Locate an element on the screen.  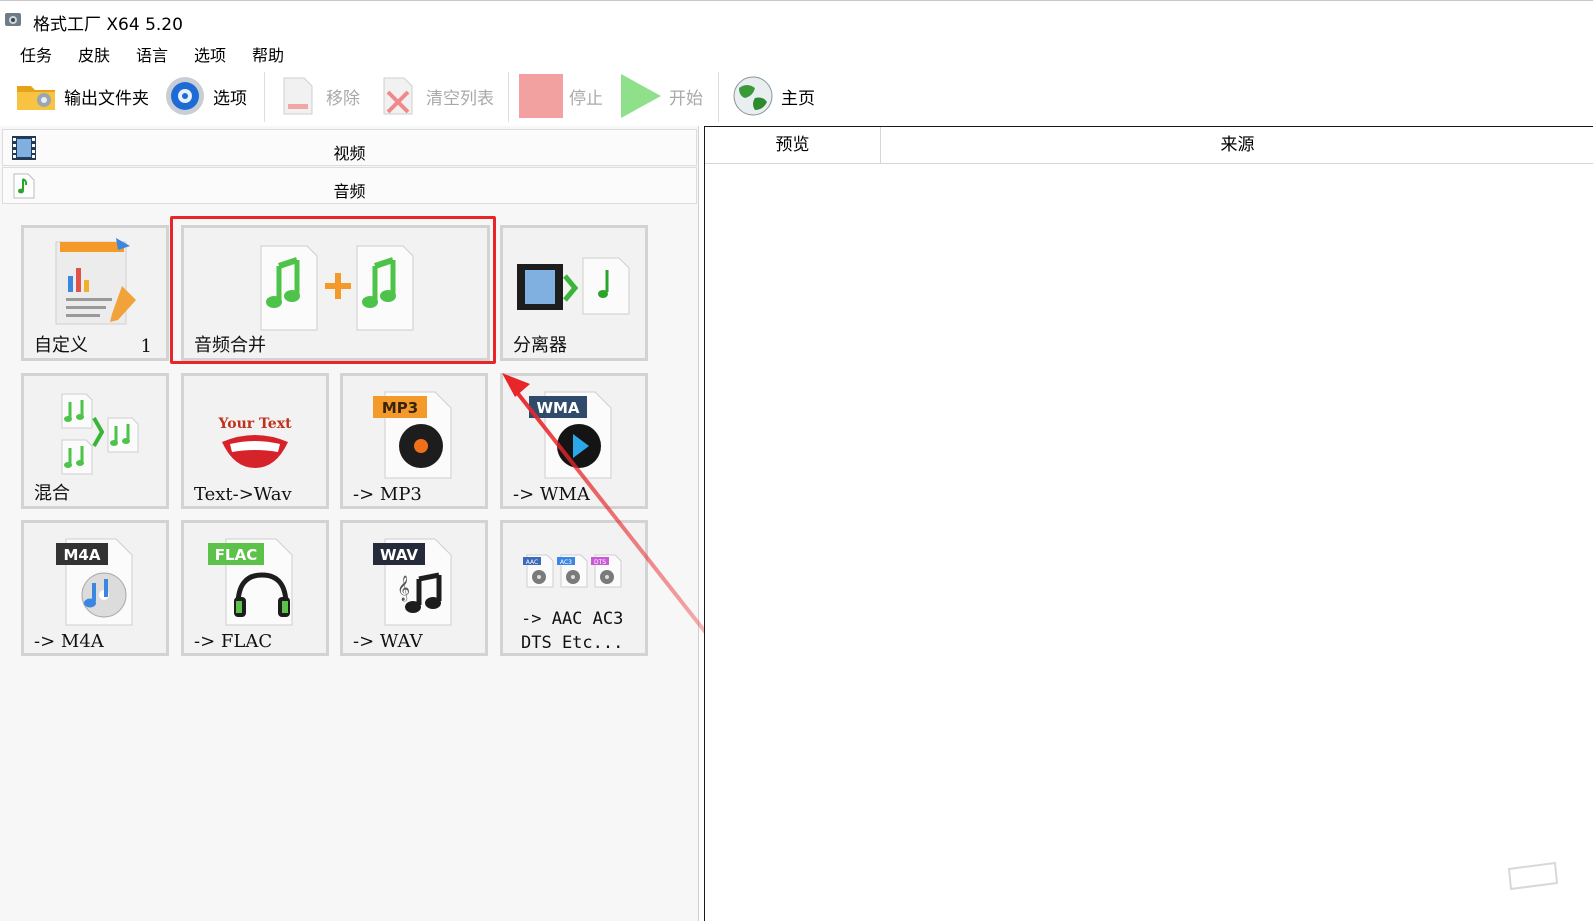
category-video: 视频 is located at coordinates (349, 147).